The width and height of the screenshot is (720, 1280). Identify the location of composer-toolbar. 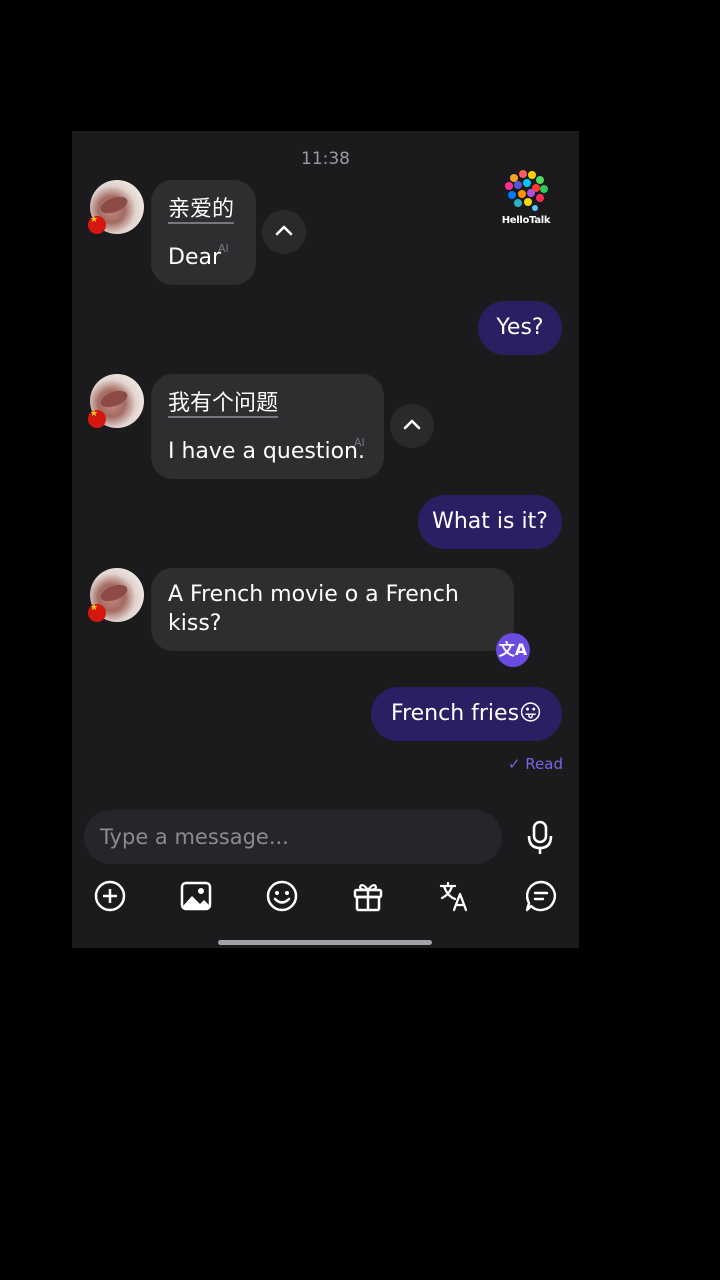
(325, 897).